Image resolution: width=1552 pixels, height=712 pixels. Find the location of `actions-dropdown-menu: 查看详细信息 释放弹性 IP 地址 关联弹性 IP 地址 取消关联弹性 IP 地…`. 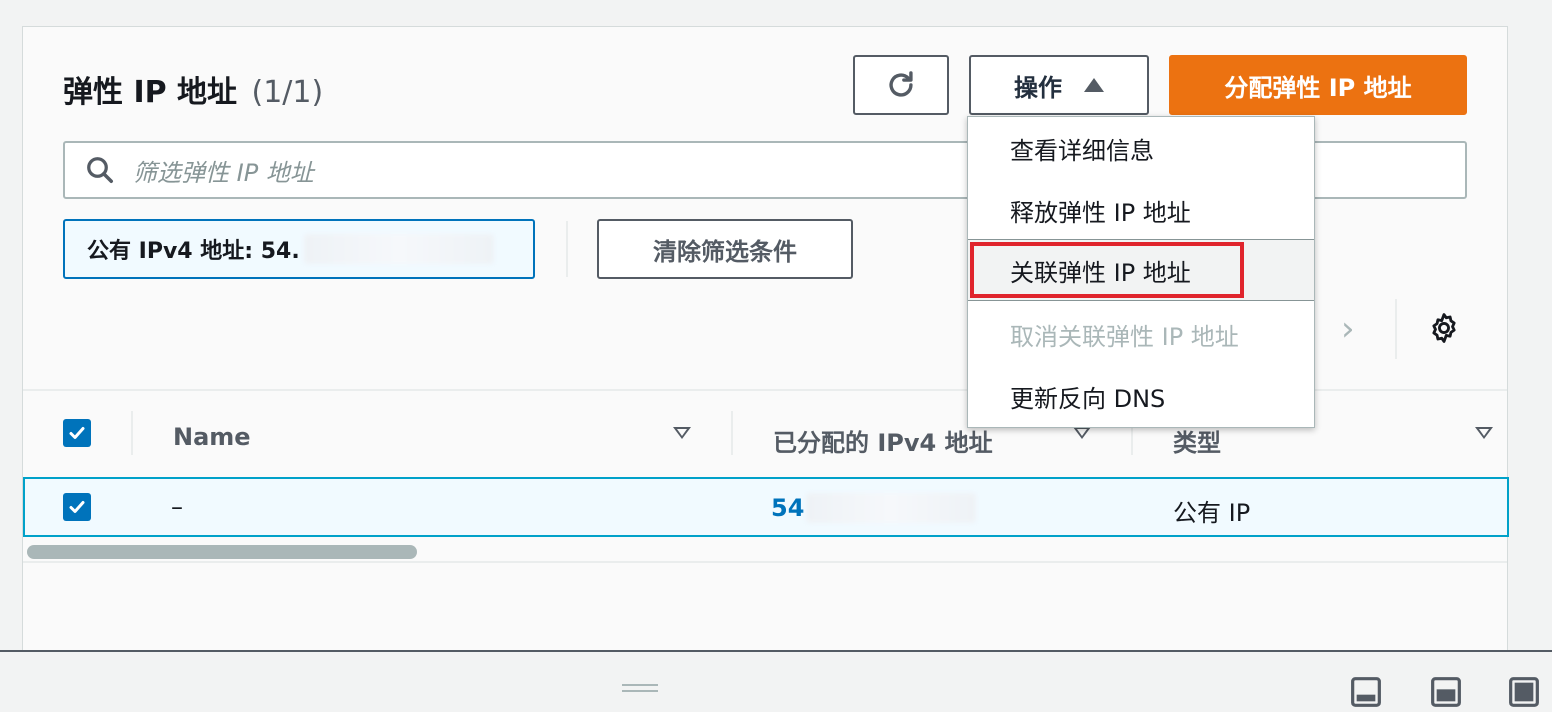

actions-dropdown-menu: 查看详细信息 释放弹性 IP 地址 关联弹性 IP 地址 取消关联弹性 IP 地… is located at coordinates (1141, 272).